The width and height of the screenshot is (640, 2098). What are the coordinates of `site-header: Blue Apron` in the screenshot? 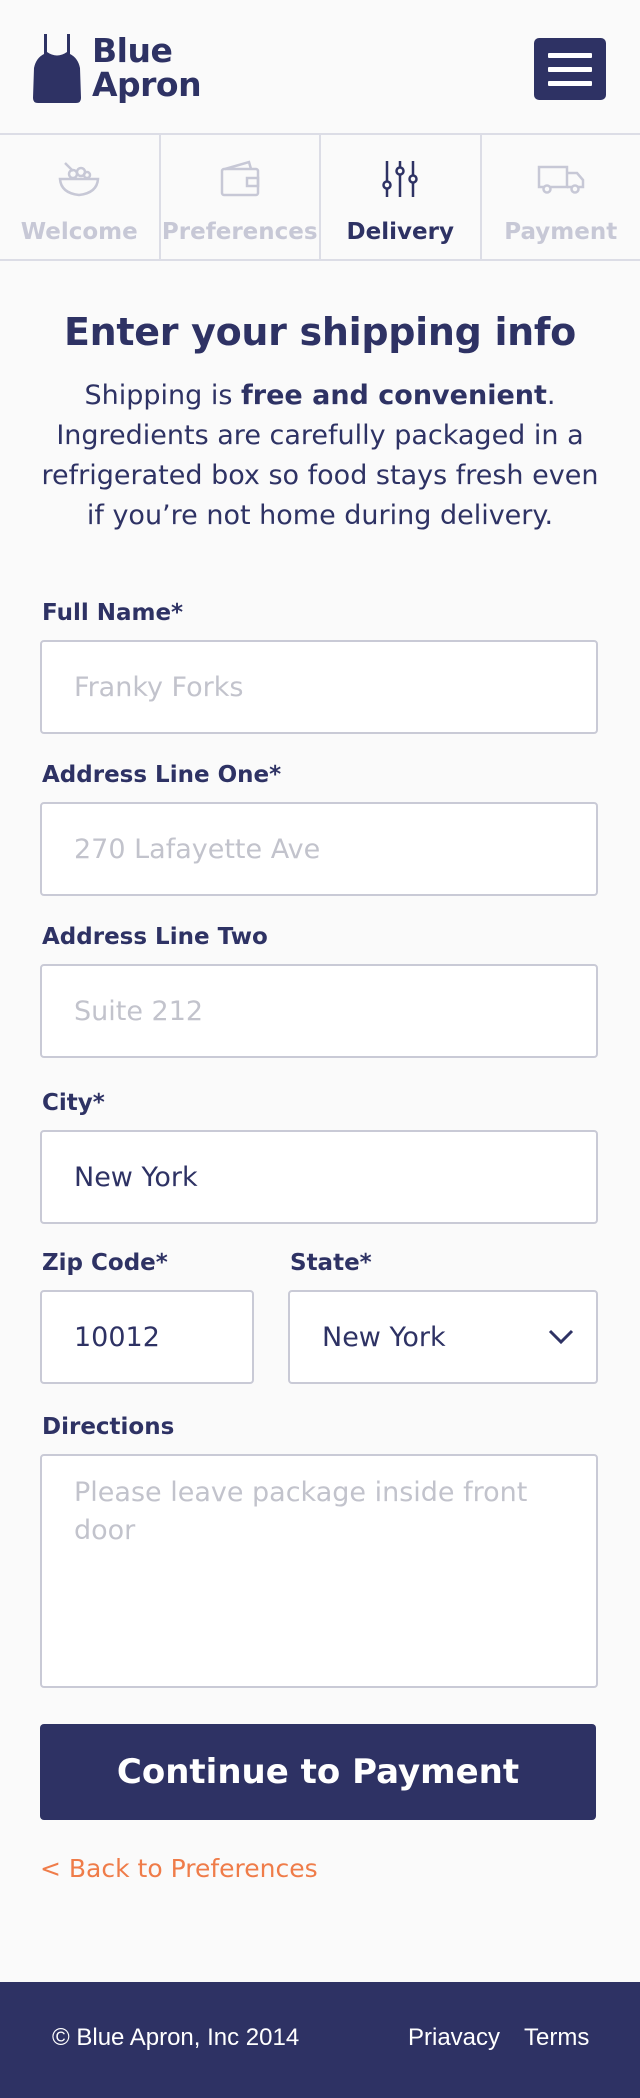 It's located at (320, 67).